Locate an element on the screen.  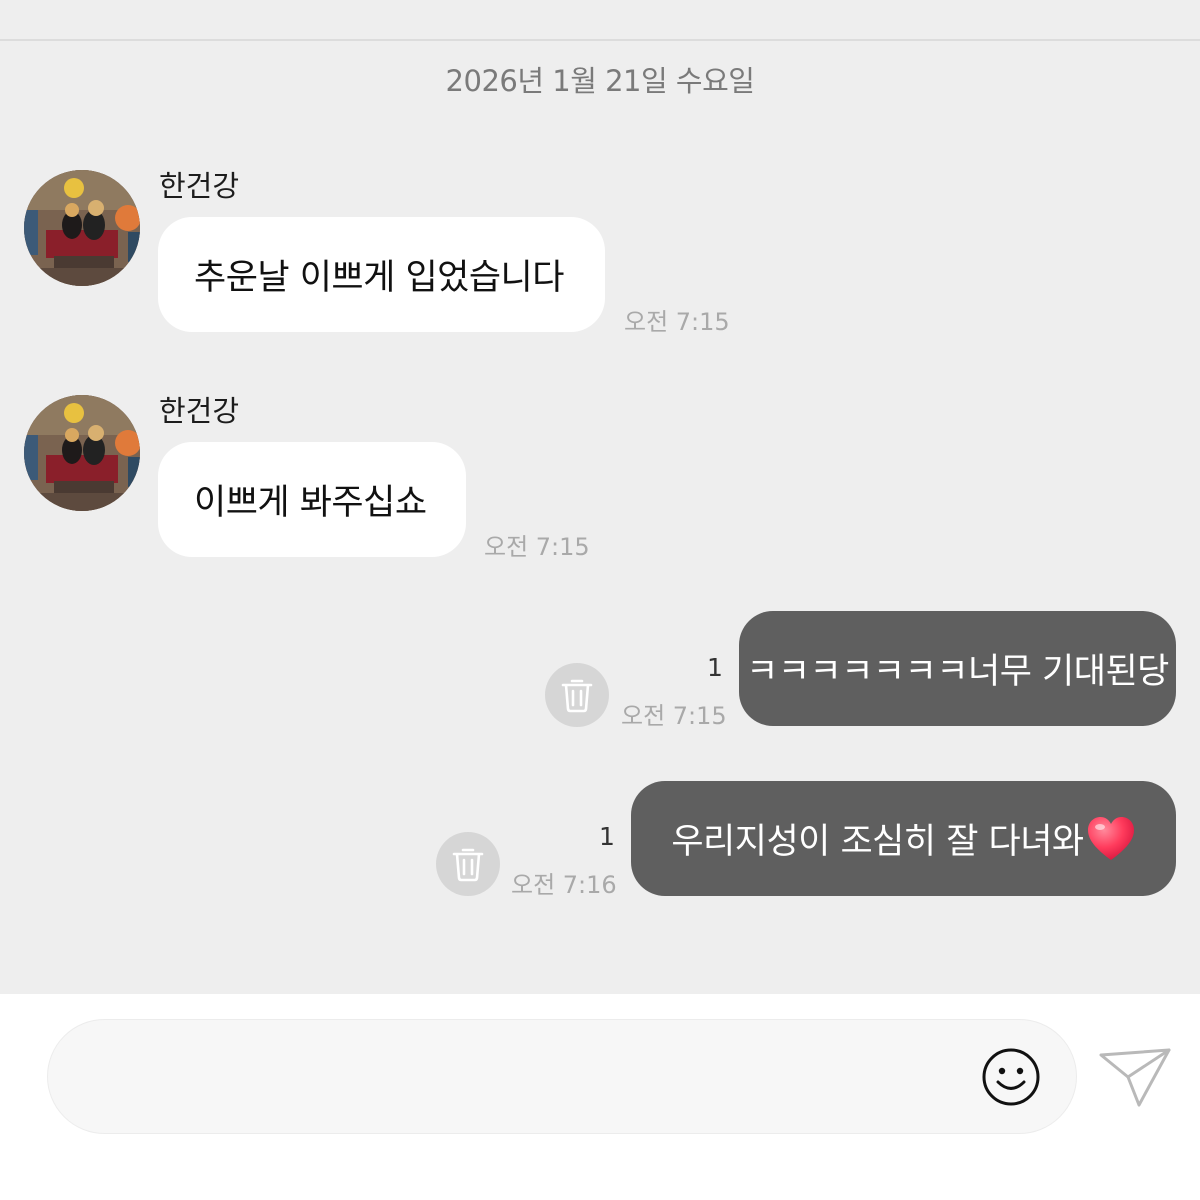
header-divider is located at coordinates (600, 40).